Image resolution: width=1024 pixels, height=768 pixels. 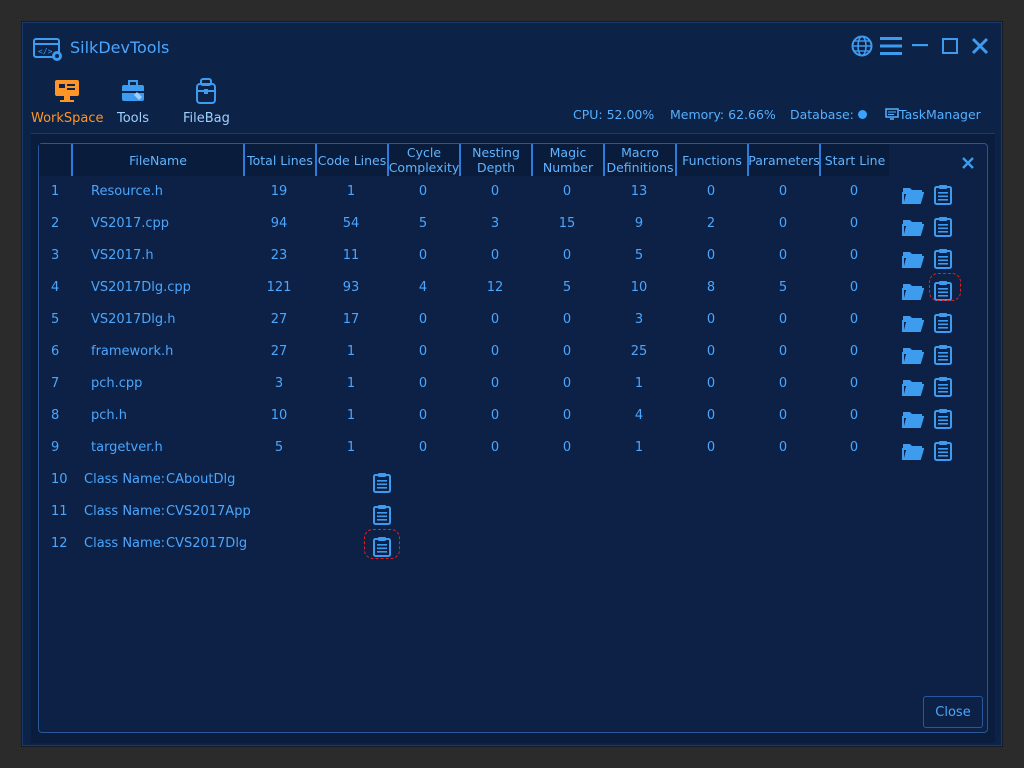 What do you see at coordinates (55, 415) in the screenshot?
I see `cell-index: 8` at bounding box center [55, 415].